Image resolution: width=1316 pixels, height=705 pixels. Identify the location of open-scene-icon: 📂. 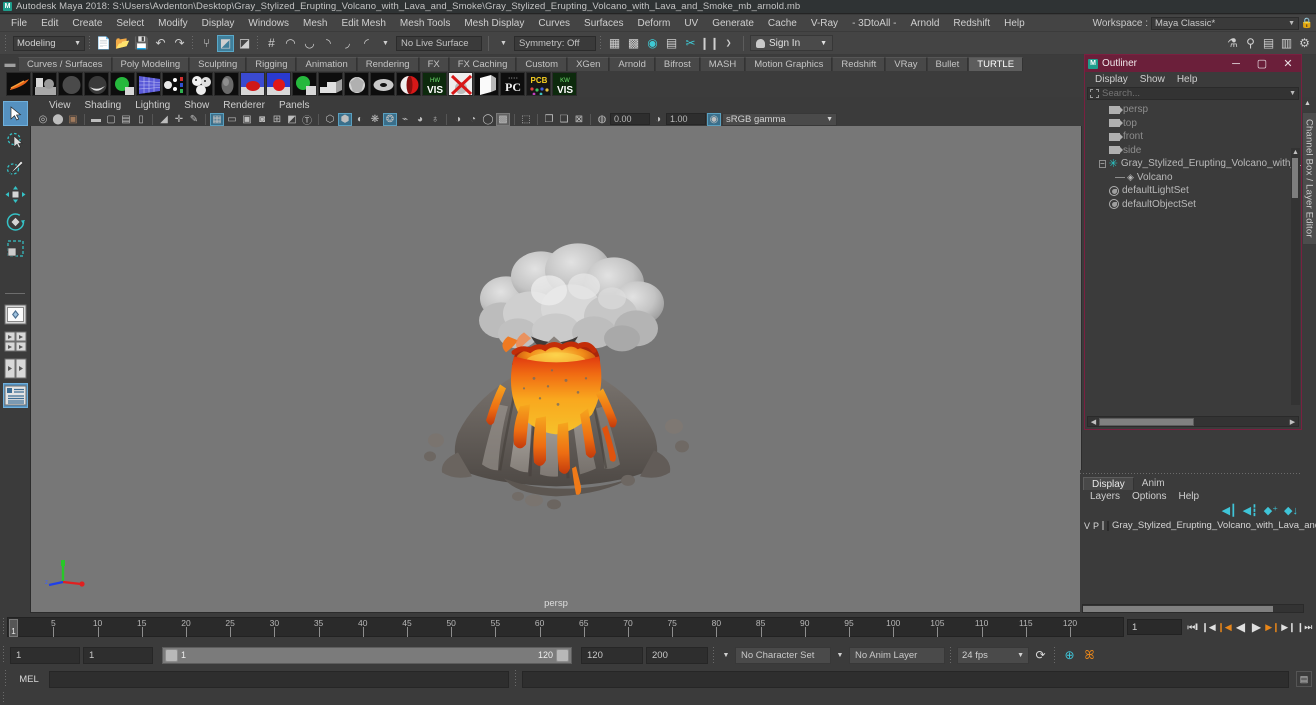
(122, 43).